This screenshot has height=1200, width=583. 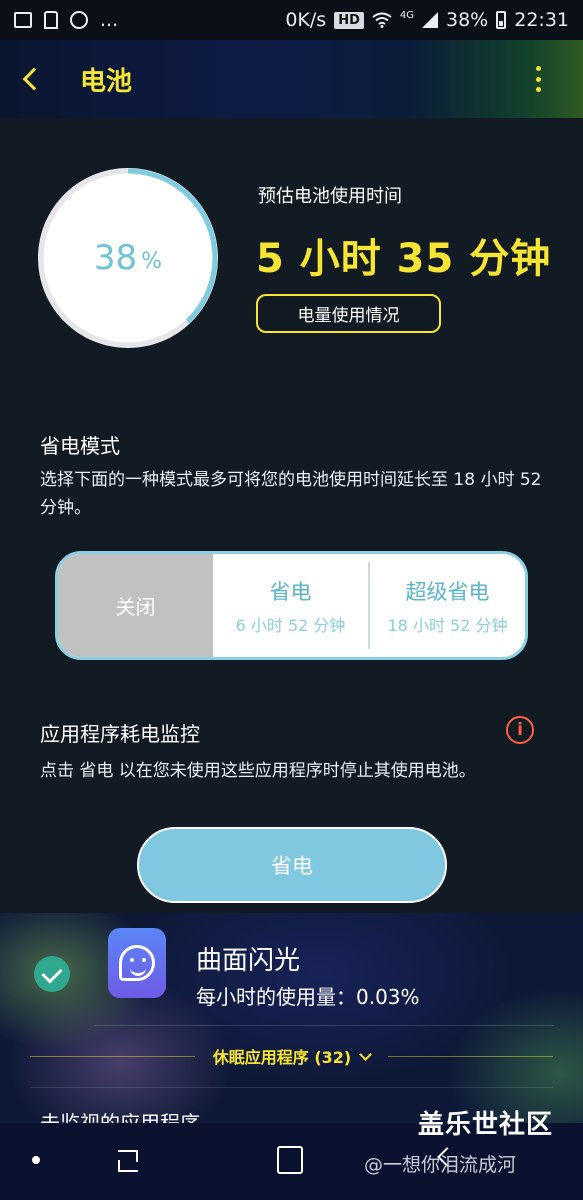 I want to click on brush-notification-icon, so click(x=51, y=20).